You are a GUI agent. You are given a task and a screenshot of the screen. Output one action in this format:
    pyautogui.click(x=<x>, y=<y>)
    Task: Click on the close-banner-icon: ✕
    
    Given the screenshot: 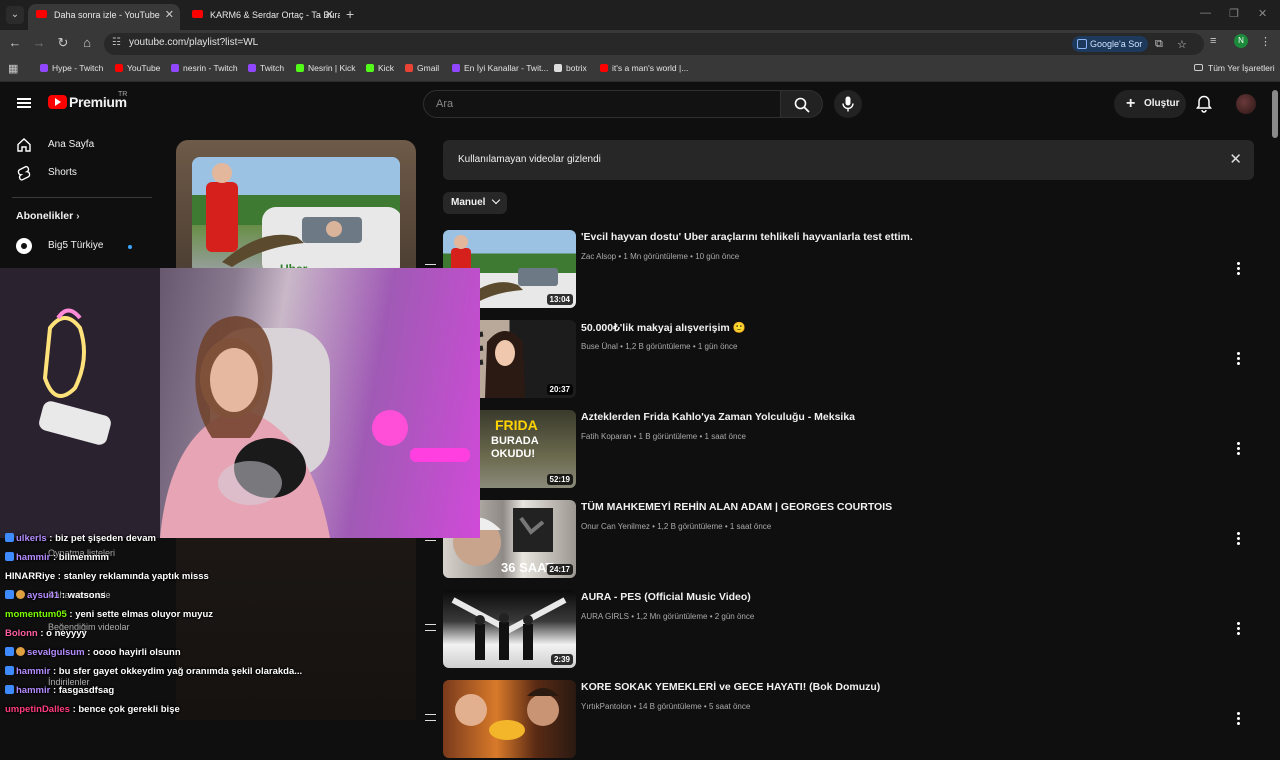 What is the action you would take?
    pyautogui.click(x=1235, y=160)
    